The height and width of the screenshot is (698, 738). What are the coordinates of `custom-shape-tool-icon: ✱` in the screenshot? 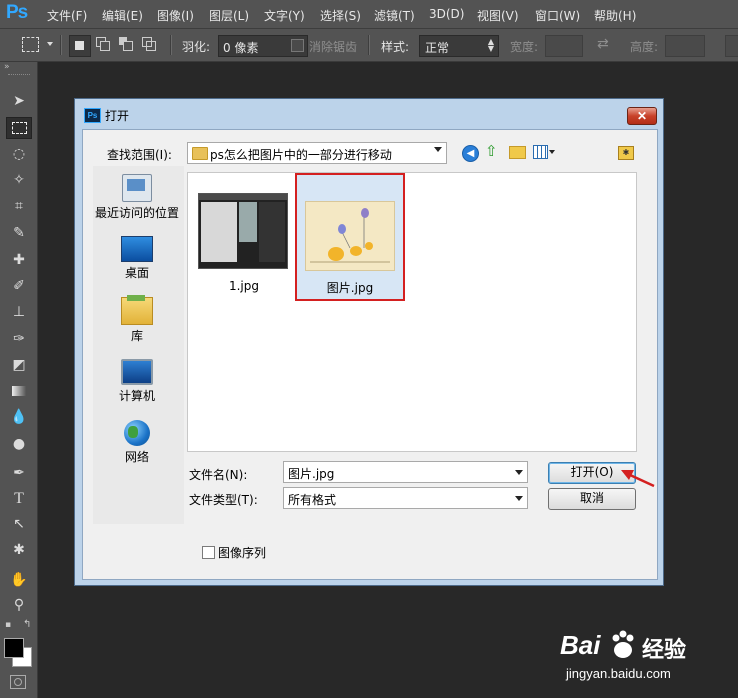 It's located at (19, 550).